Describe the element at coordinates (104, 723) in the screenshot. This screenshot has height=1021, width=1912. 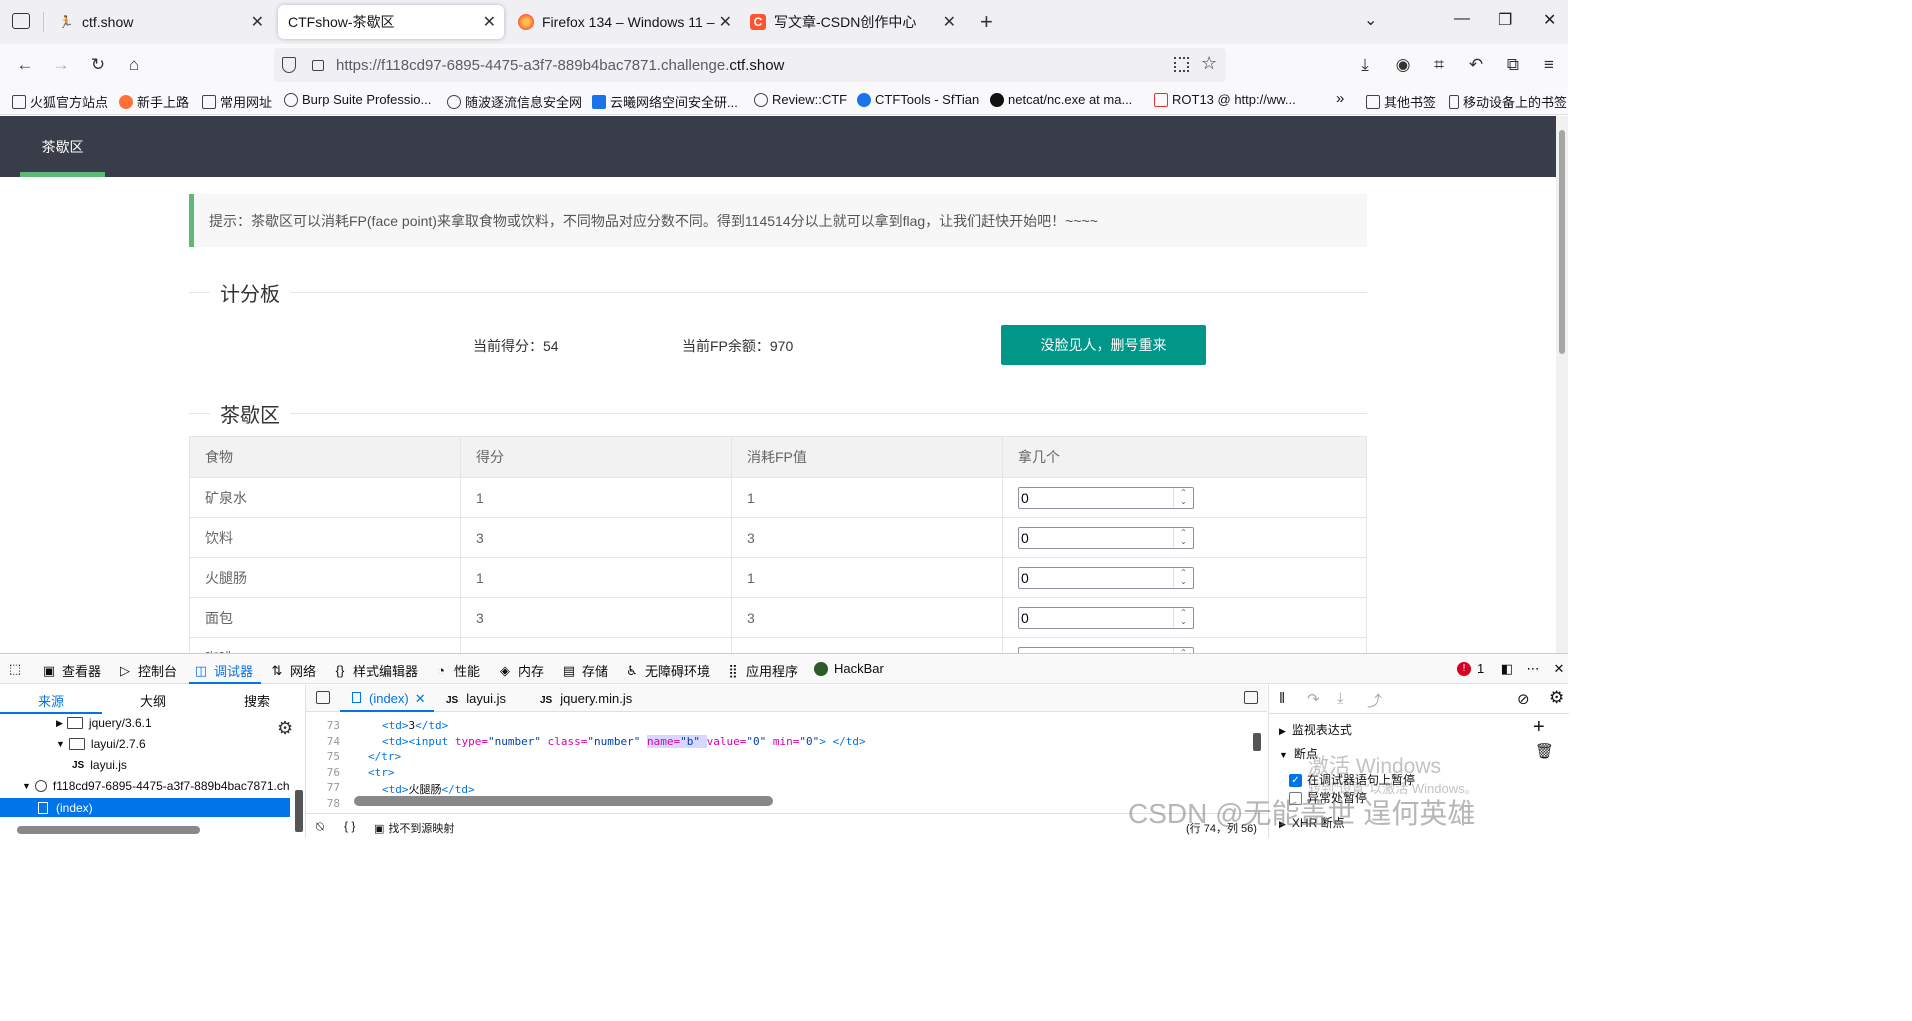
I see `tree-folder-jquery: ▶ jquery/3.6.1` at that location.